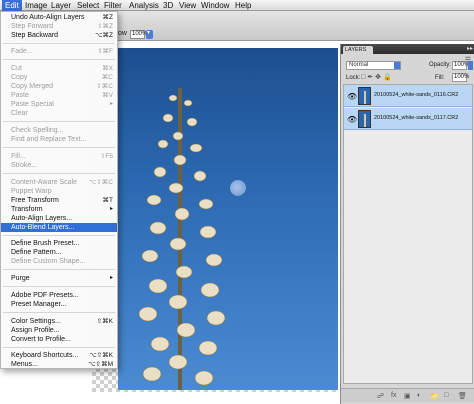 The width and height of the screenshot is (474, 404). Describe the element at coordinates (59, 278) in the screenshot. I see `menu-item-purge: Purge ▸` at that location.